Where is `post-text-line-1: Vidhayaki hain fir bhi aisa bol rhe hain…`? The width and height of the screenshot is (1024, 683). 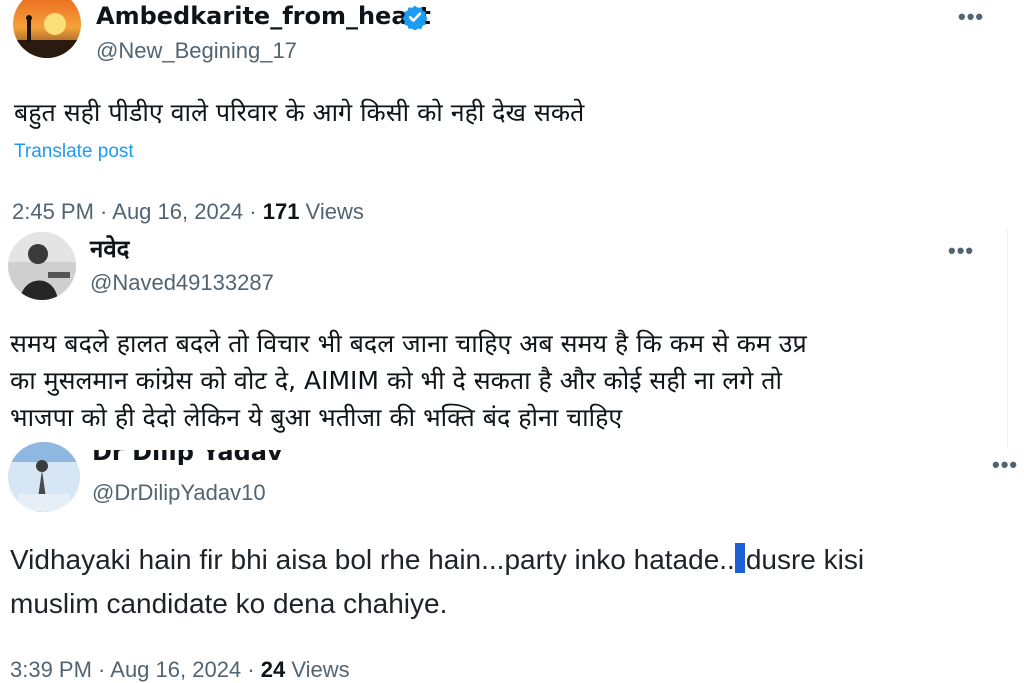
post-text-line-1: Vidhayaki hain fir bhi aisa bol rhe hain… is located at coordinates (437, 560).